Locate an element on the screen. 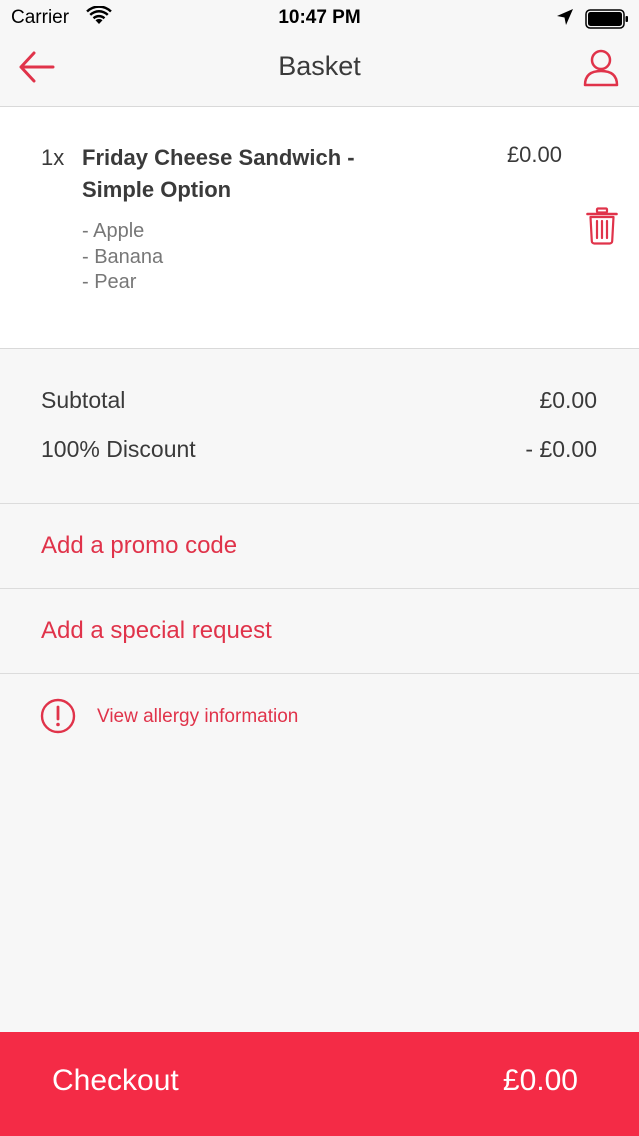 This screenshot has height=1136, width=639. trash-icon is located at coordinates (602, 226).